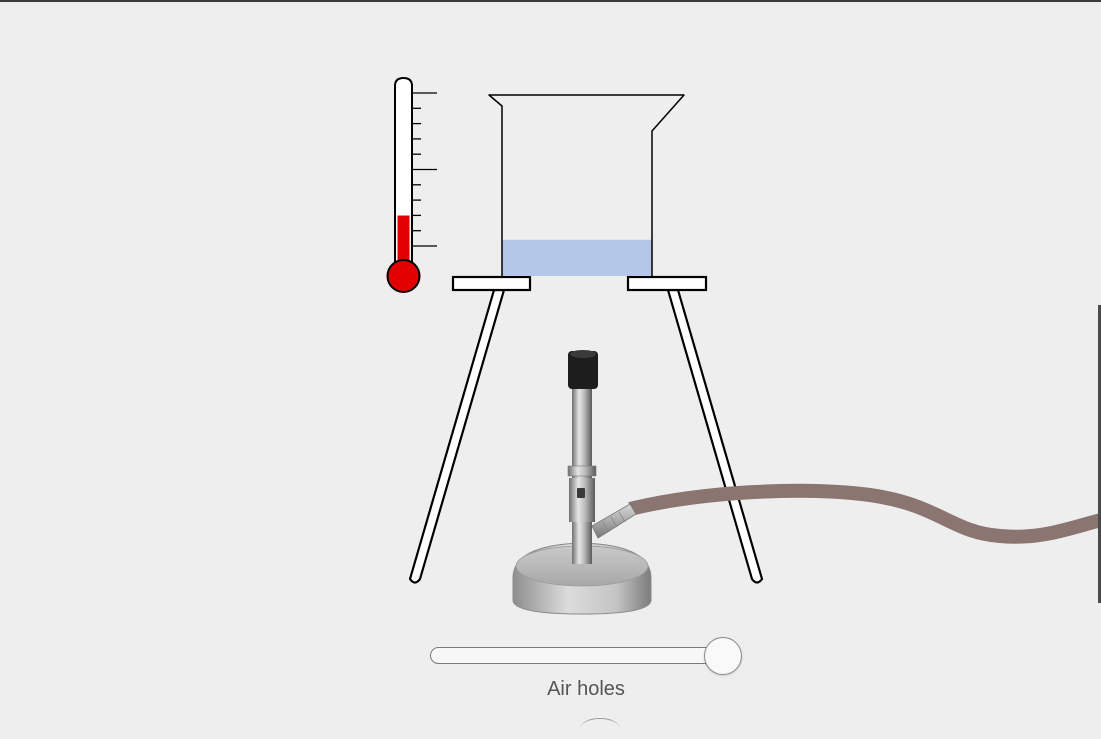 This screenshot has height=739, width=1101. I want to click on beaker-water, so click(577, 257).